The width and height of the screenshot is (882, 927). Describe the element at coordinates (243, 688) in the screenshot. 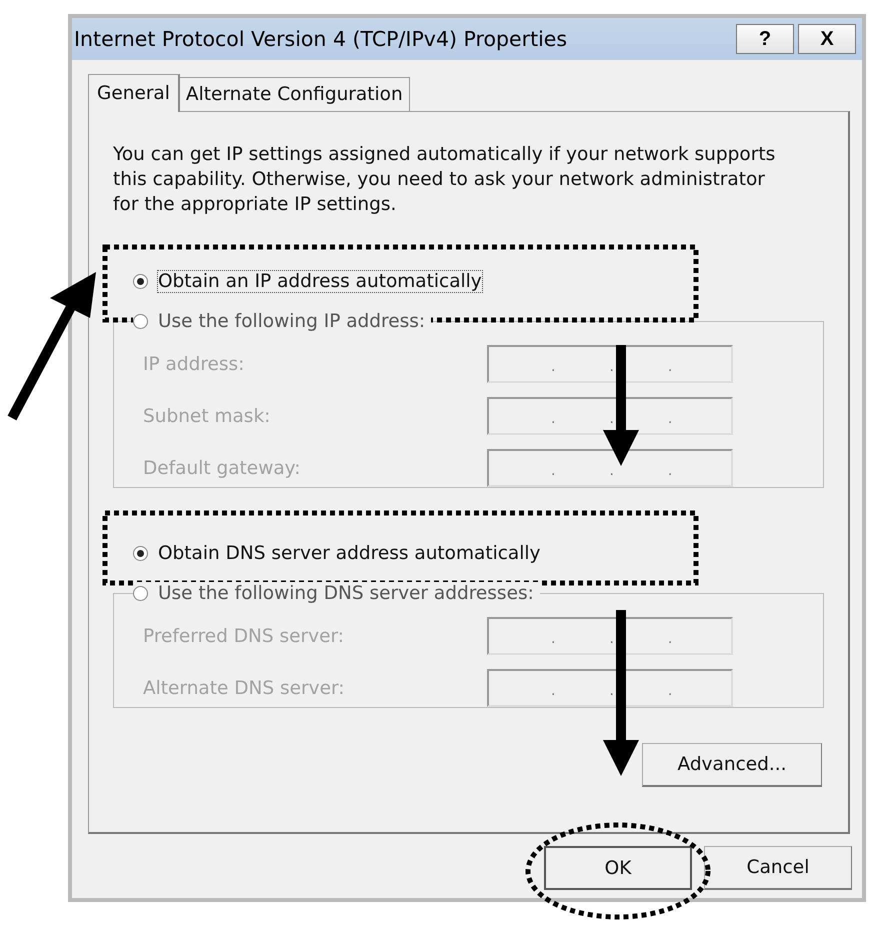

I see `field-label: Alternate DNS server:` at that location.